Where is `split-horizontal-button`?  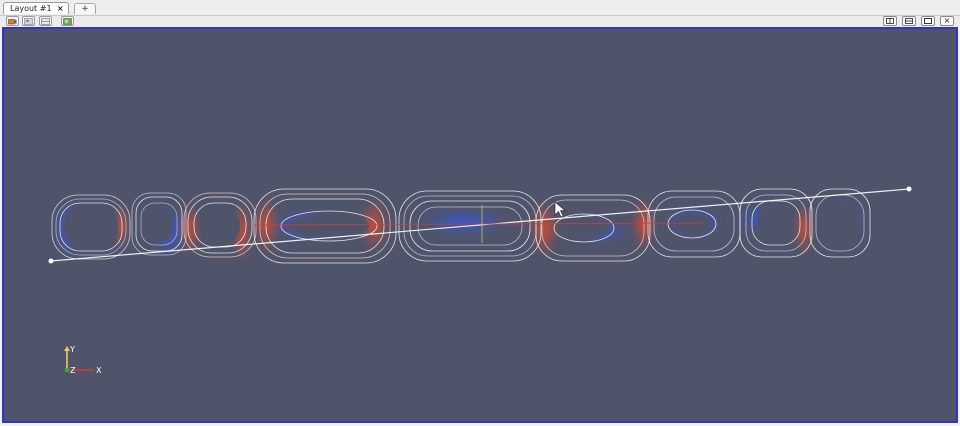
split-horizontal-button is located at coordinates (890, 21).